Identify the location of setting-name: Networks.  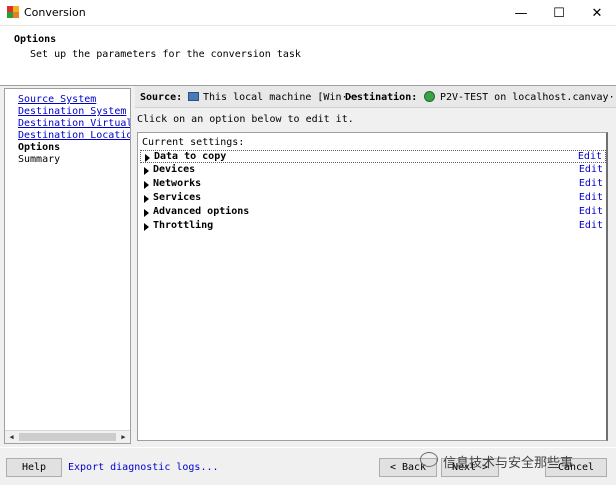
(177, 183).